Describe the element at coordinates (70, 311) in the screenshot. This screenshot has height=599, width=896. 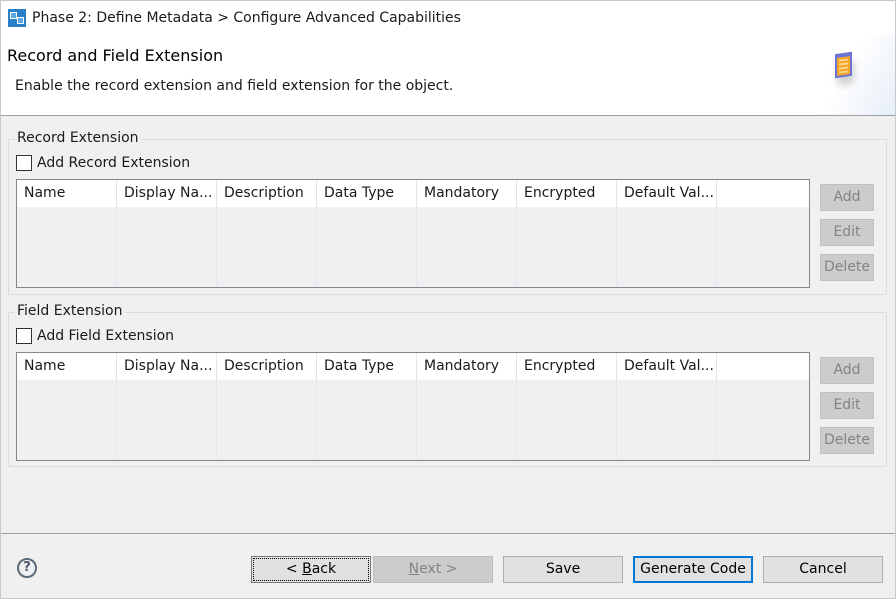
I see `group-label: Field Extension` at that location.